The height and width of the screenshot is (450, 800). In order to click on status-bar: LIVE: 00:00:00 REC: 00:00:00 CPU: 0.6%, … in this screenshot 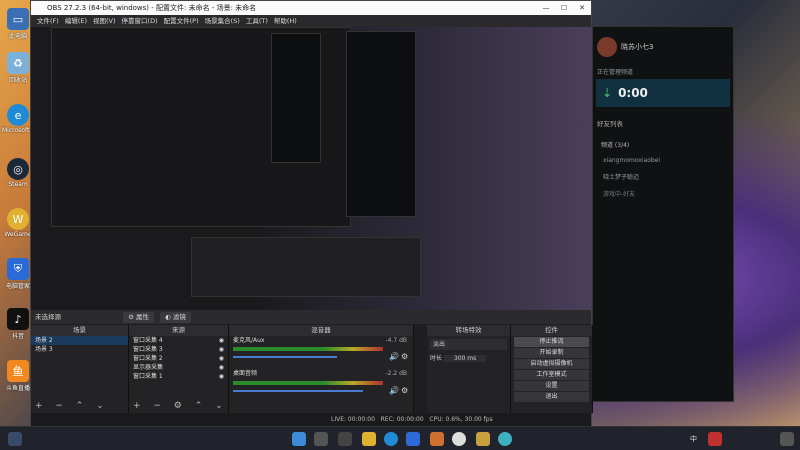, I will do `click(311, 419)`.